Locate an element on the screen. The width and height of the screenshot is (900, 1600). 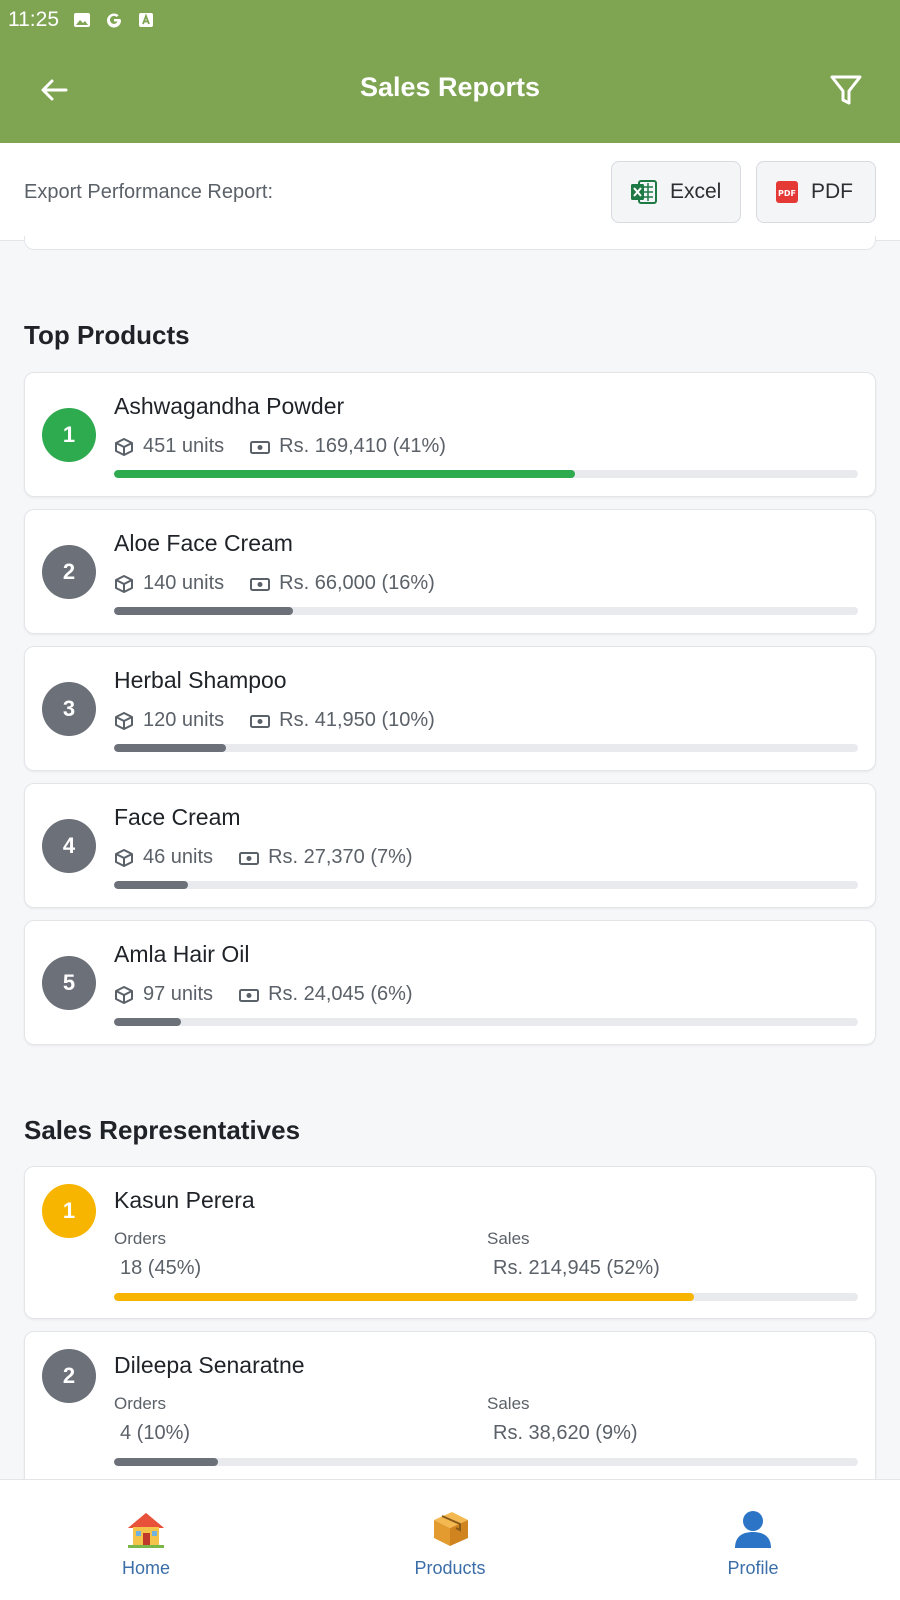
product-name: Ashwagandha Powder is located at coordinates (229, 406).